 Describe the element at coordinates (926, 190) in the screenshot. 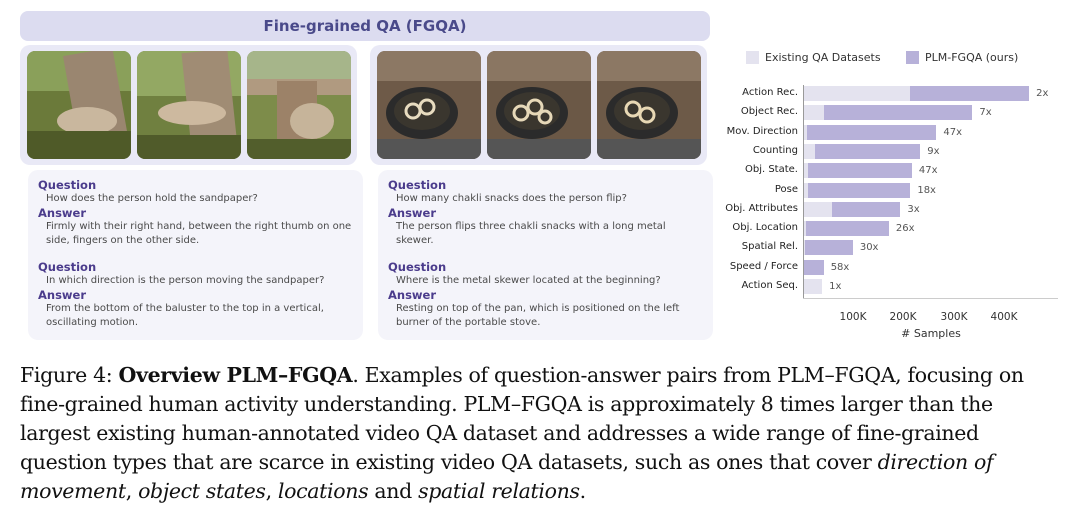

I see `multiplier-label: 18x` at that location.